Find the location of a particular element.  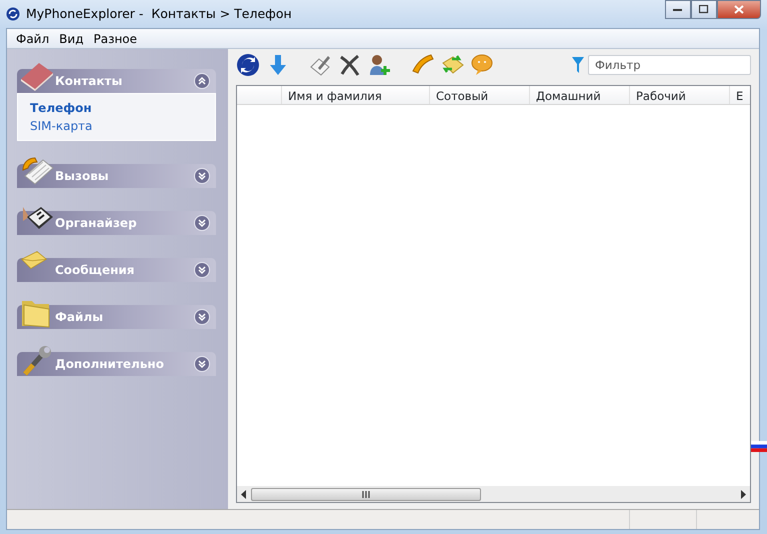

edit-button is located at coordinates (320, 65).